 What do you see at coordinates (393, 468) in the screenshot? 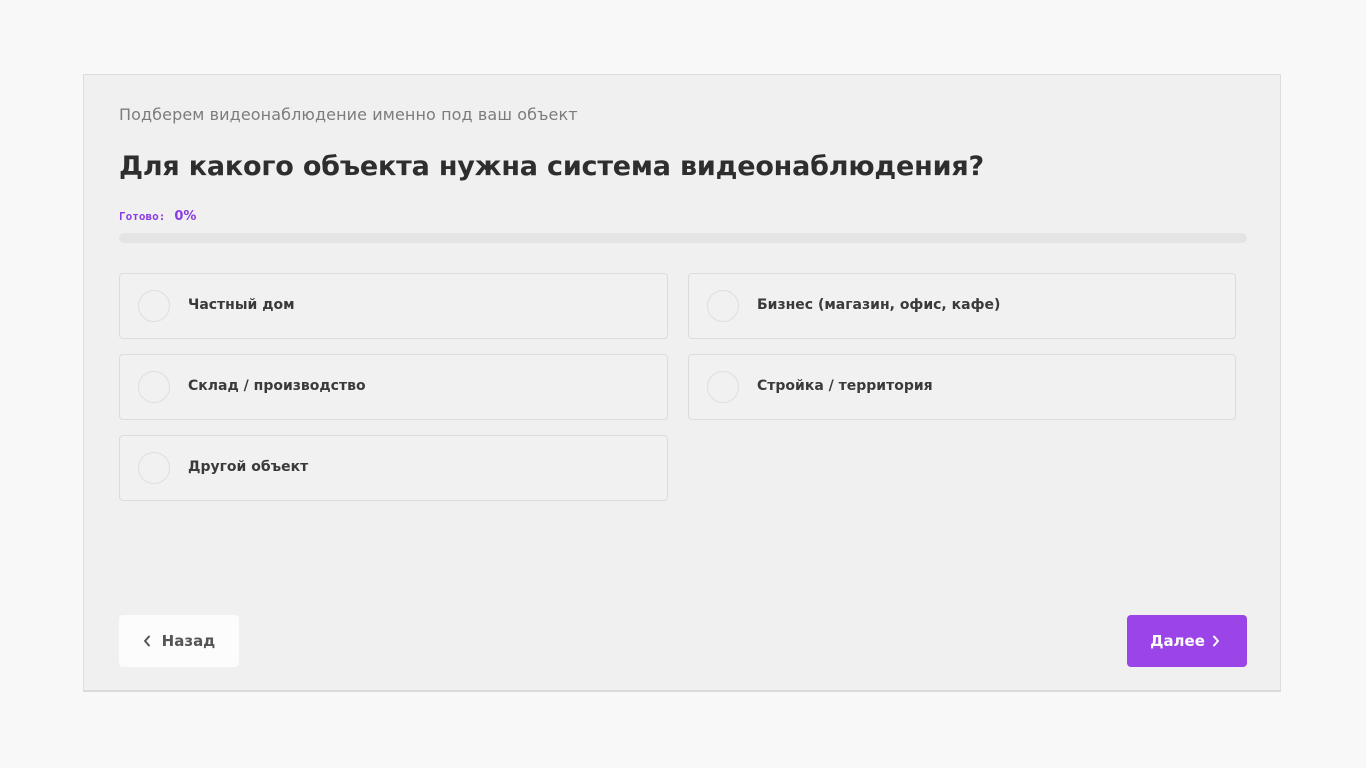
I see `option-other: Другой объект` at bounding box center [393, 468].